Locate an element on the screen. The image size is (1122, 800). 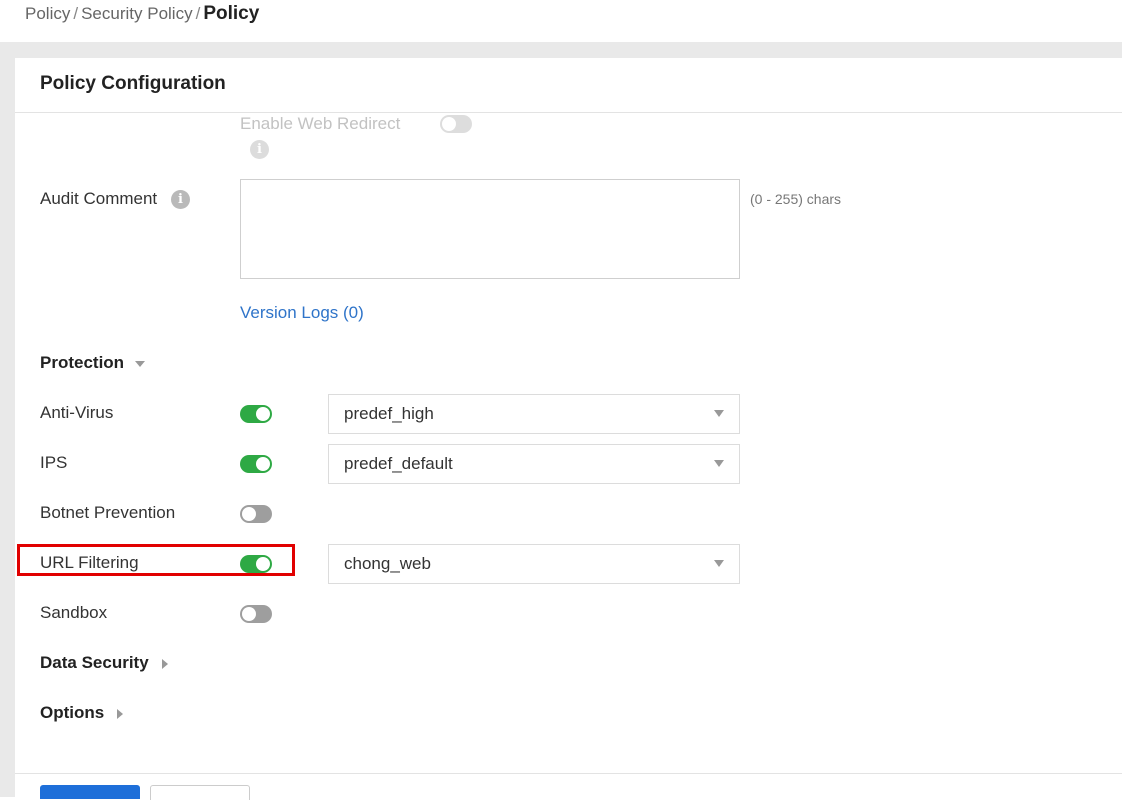
url-filtering-label: URL Filtering is located at coordinates (89, 562).